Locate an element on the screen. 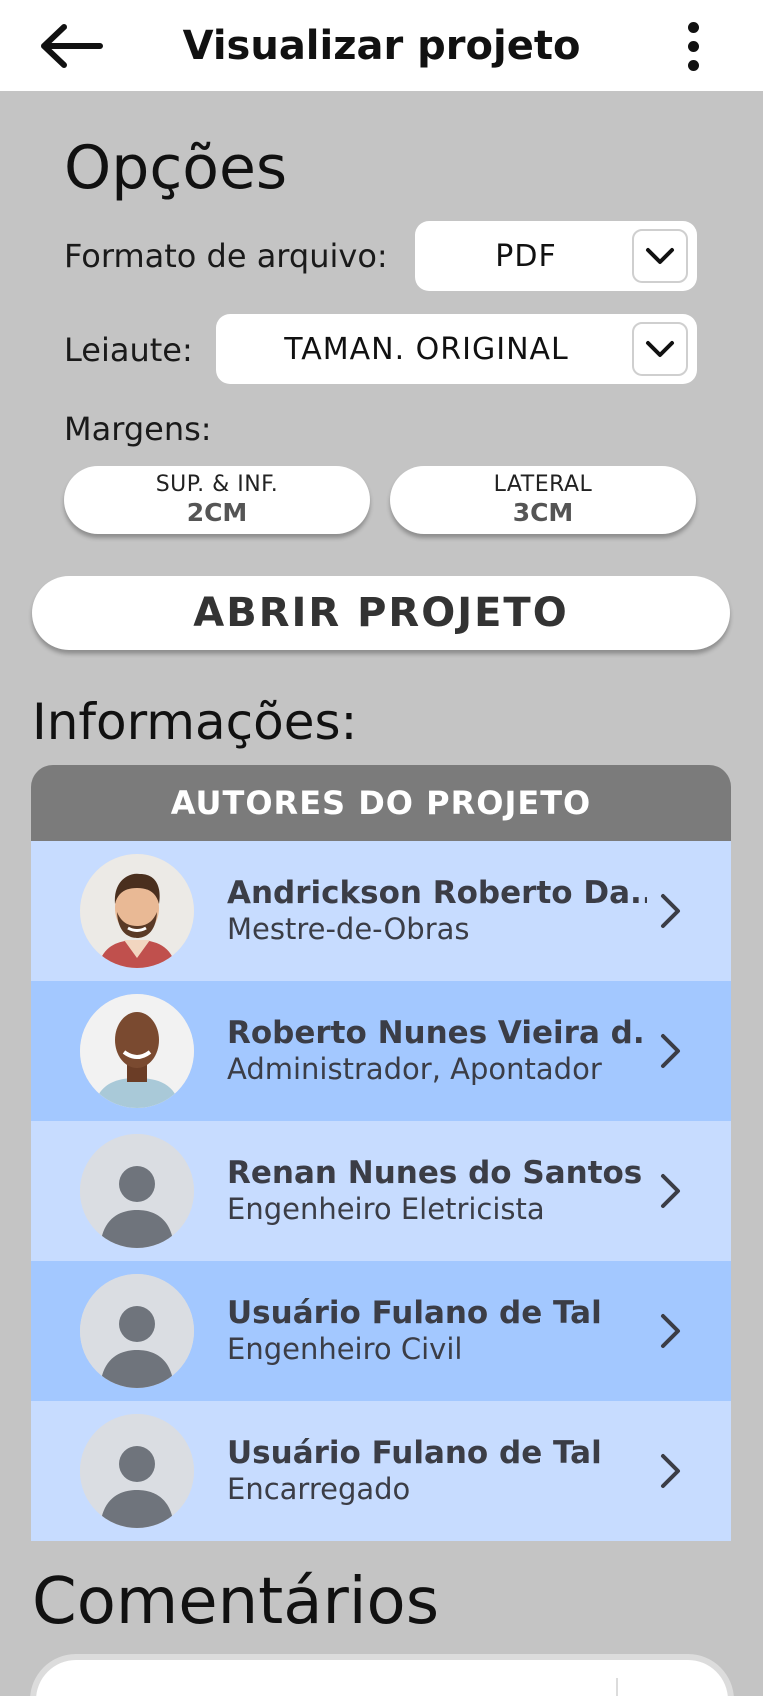 The image size is (763, 1696). page-title: Visualizar projeto is located at coordinates (381, 45).